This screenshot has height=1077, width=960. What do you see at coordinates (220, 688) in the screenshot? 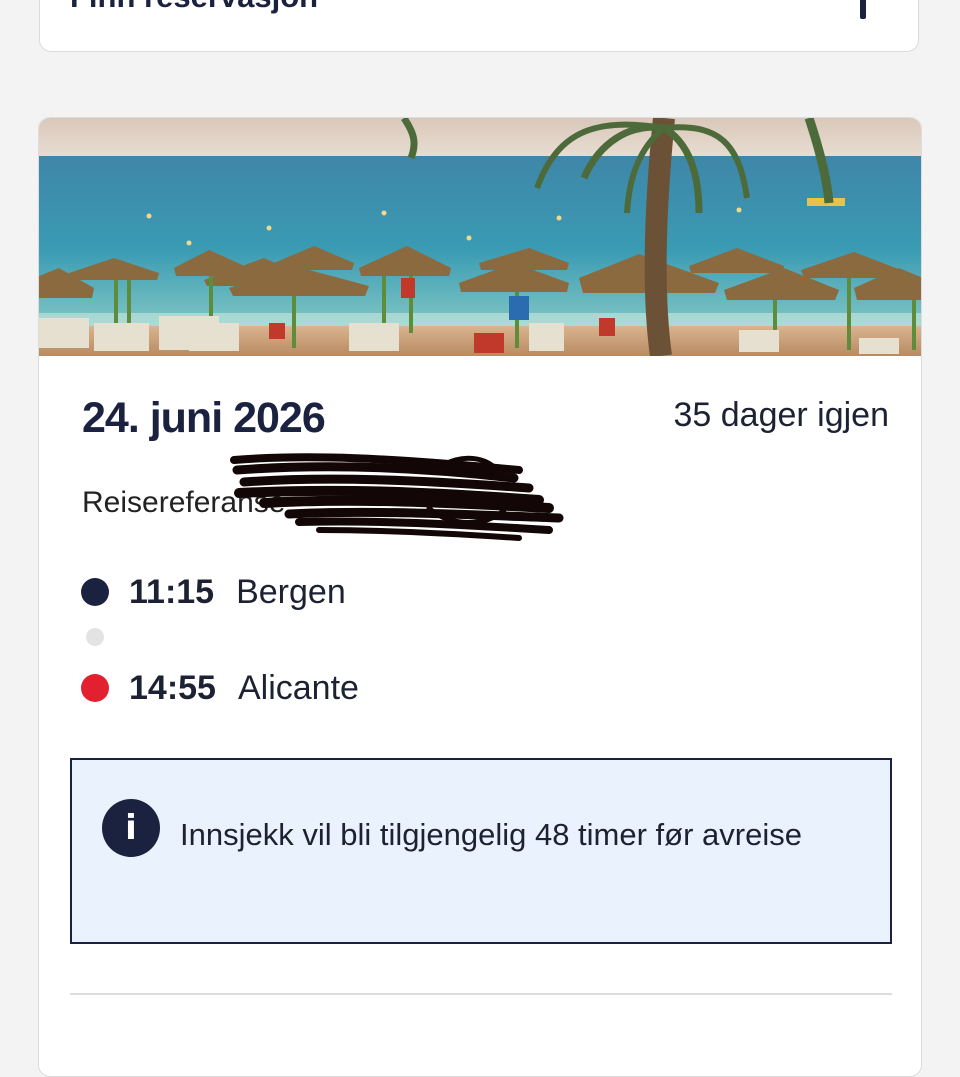
I see `arrival-stop: 14:55 Alicante` at bounding box center [220, 688].